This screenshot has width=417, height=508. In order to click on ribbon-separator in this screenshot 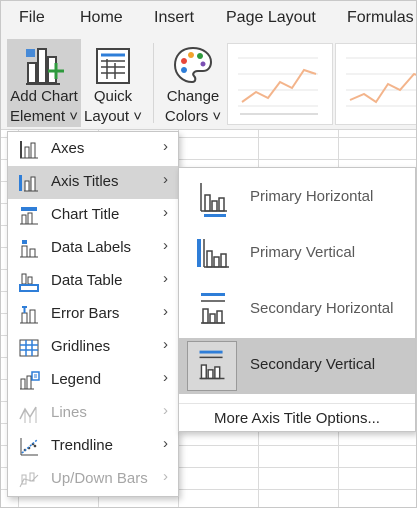, I will do `click(153, 83)`.